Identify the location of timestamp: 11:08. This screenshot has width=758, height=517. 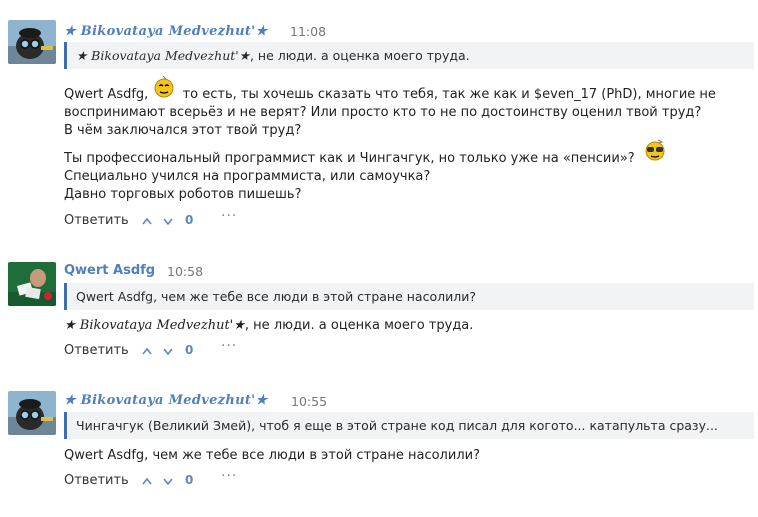
(308, 31).